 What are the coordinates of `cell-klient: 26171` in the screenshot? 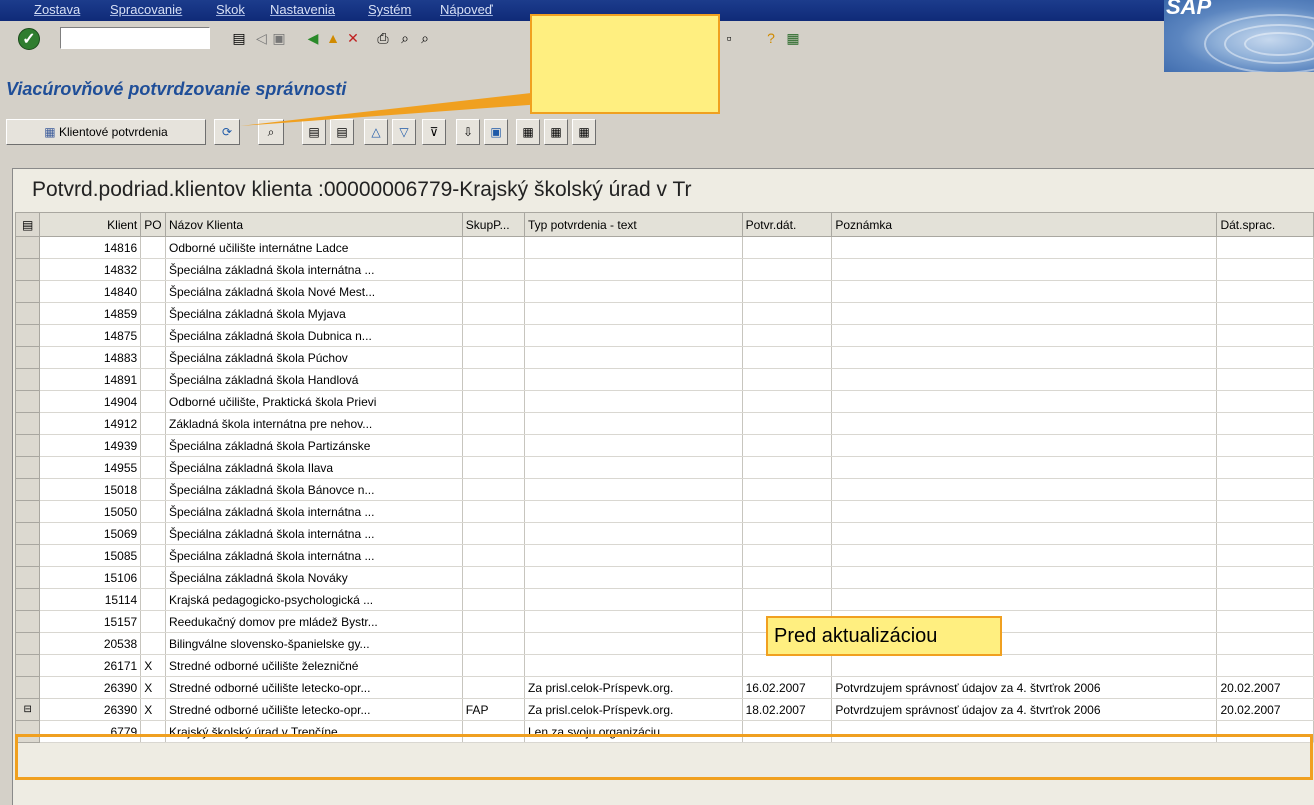 It's located at (90, 665).